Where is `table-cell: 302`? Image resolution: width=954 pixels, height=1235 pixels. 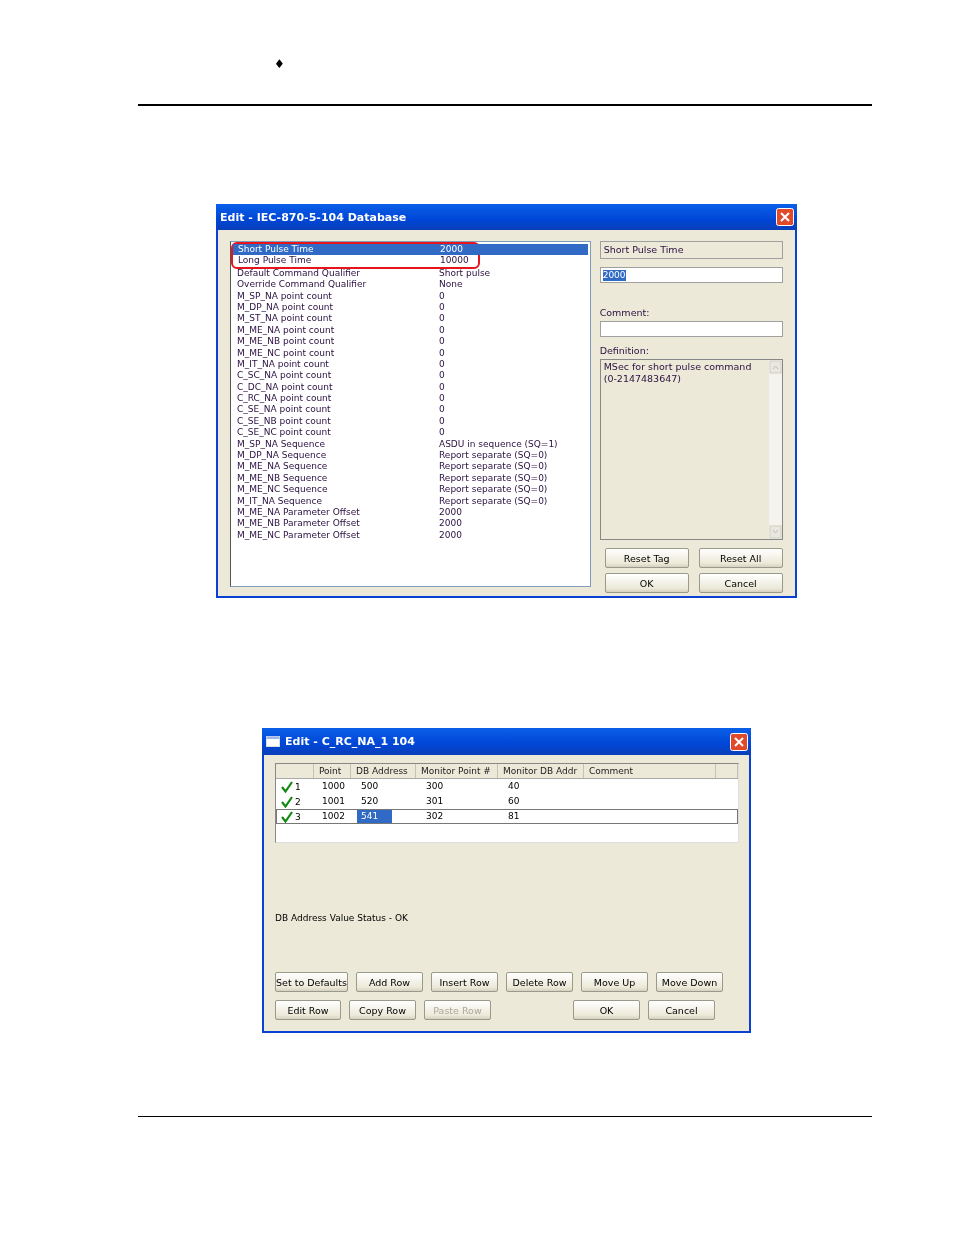 table-cell: 302 is located at coordinates (435, 816).